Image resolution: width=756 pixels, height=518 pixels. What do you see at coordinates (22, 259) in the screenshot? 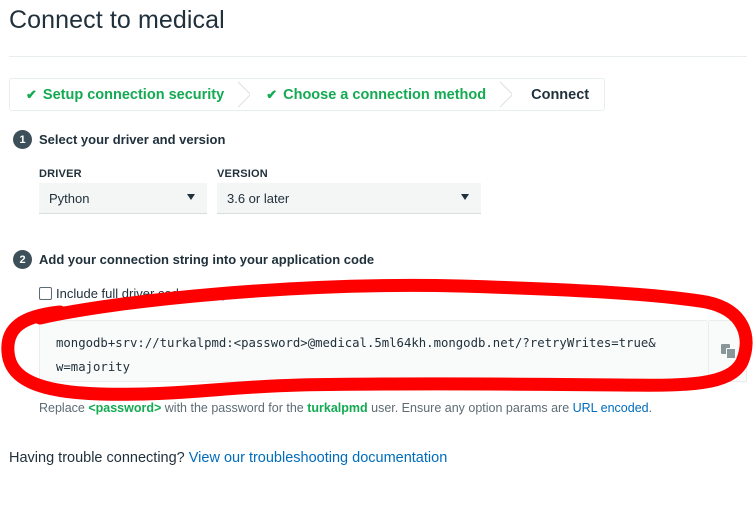
I see `step-number-badge: 2` at bounding box center [22, 259].